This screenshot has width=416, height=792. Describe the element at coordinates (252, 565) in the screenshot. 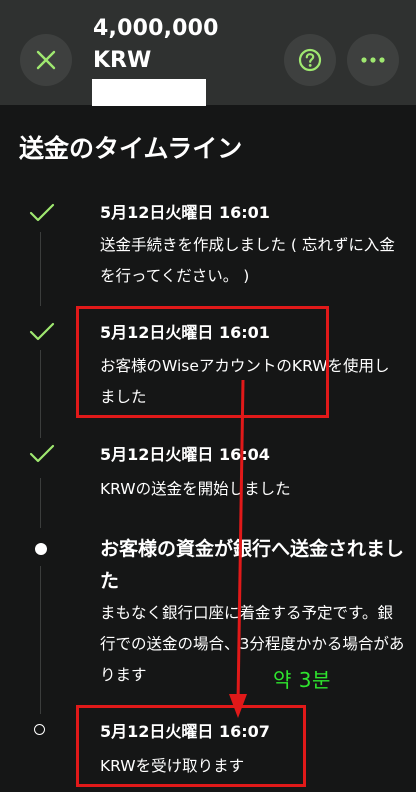

I see `step-heading: お客様の資金が銀行へ送金されました` at that location.